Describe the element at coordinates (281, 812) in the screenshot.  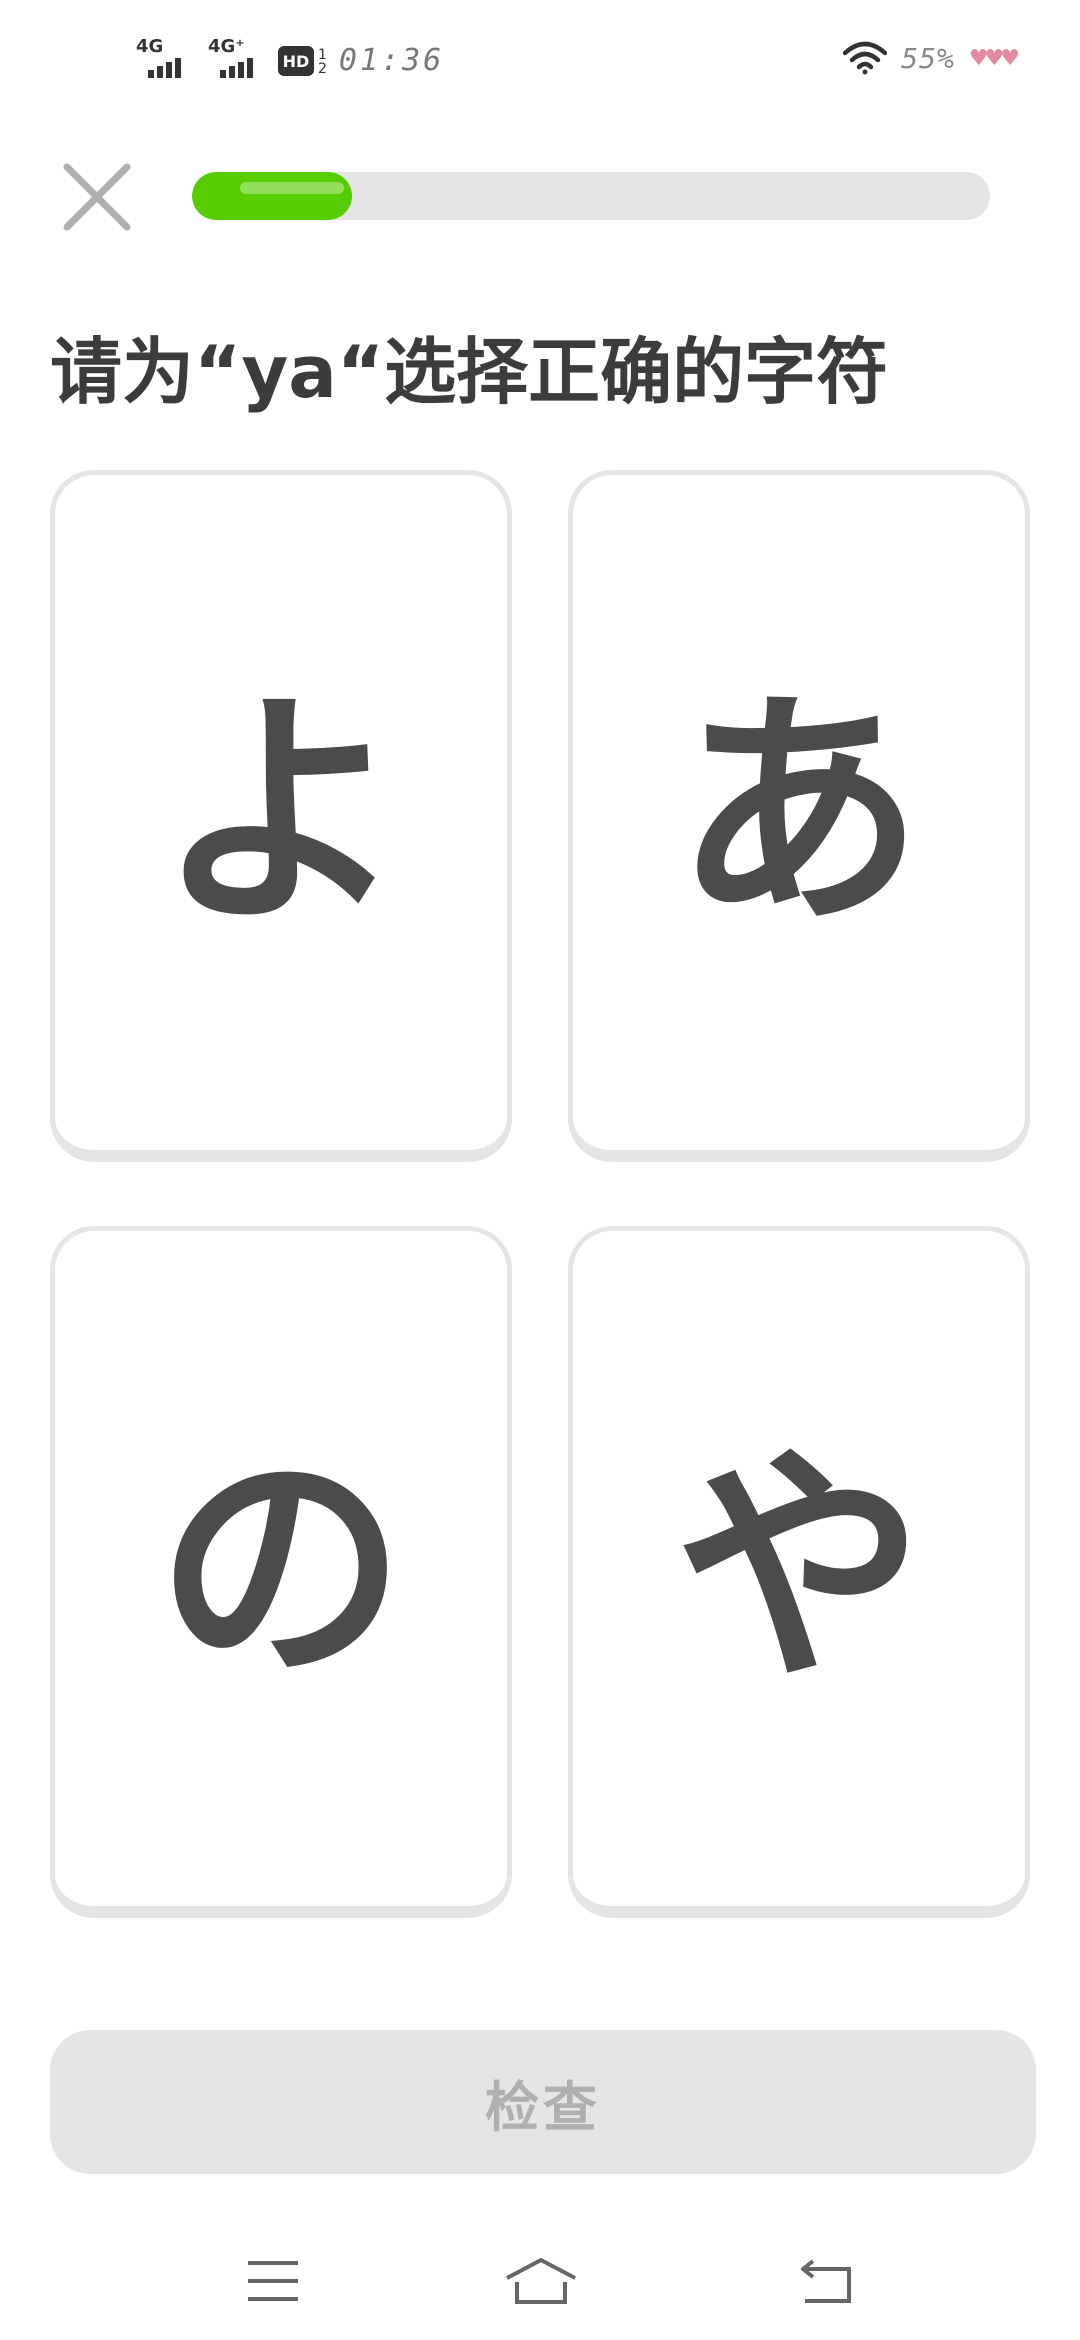
I see `choice-character: よ` at that location.